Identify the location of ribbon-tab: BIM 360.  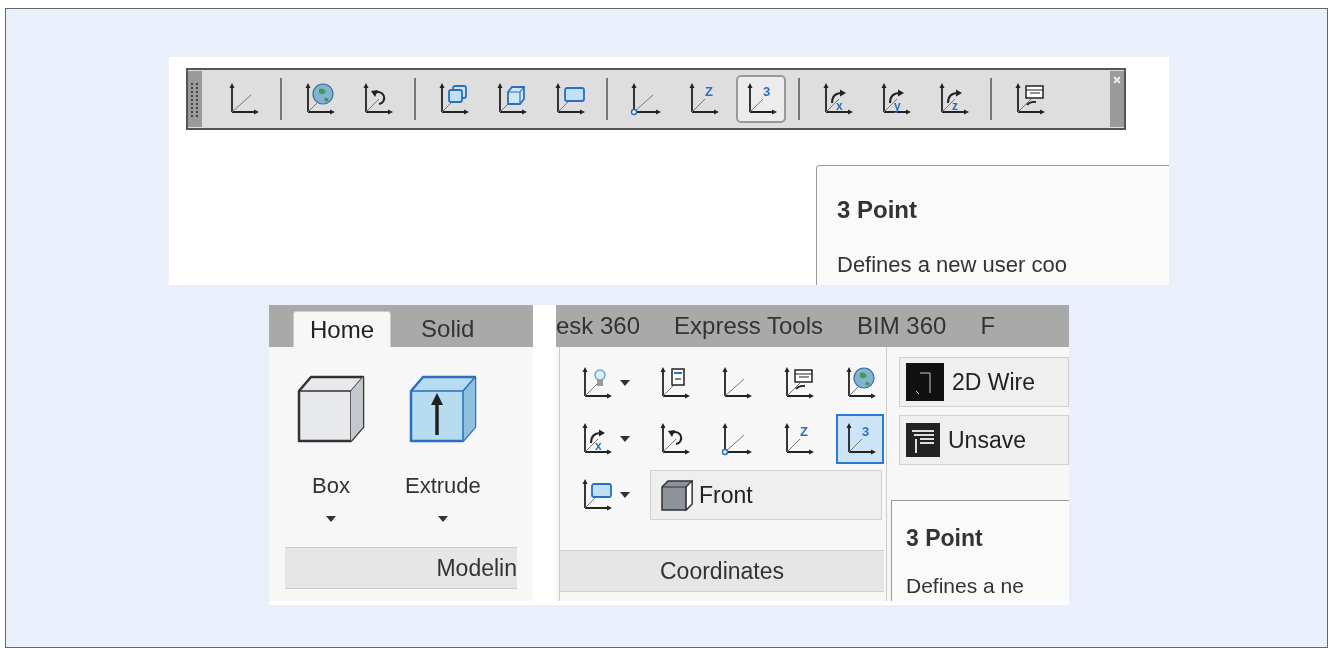
(902, 326).